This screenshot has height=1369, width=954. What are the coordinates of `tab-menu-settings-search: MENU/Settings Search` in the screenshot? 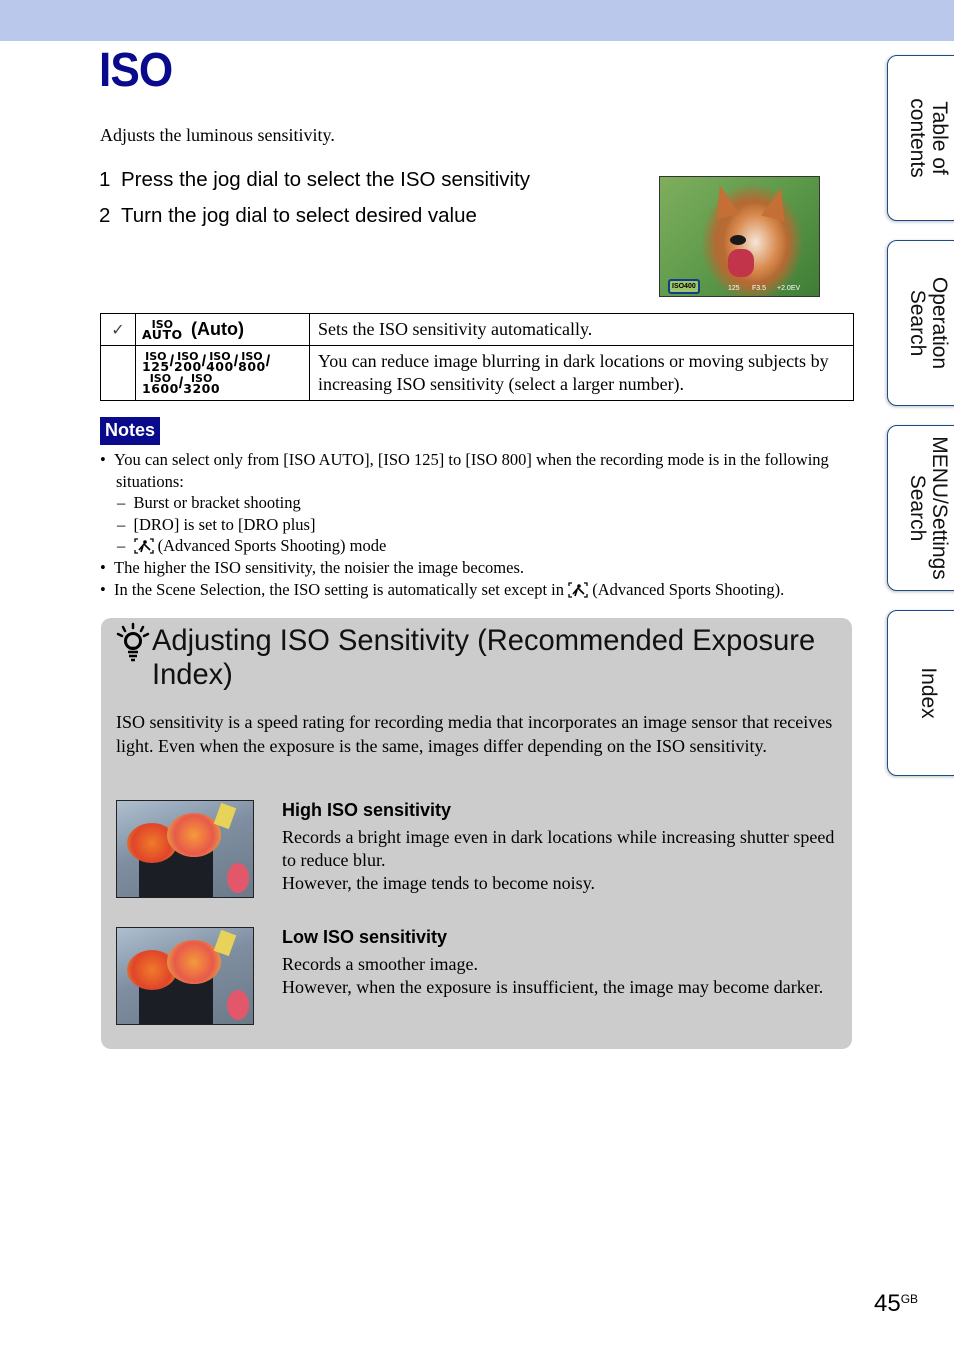 It's located at (920, 508).